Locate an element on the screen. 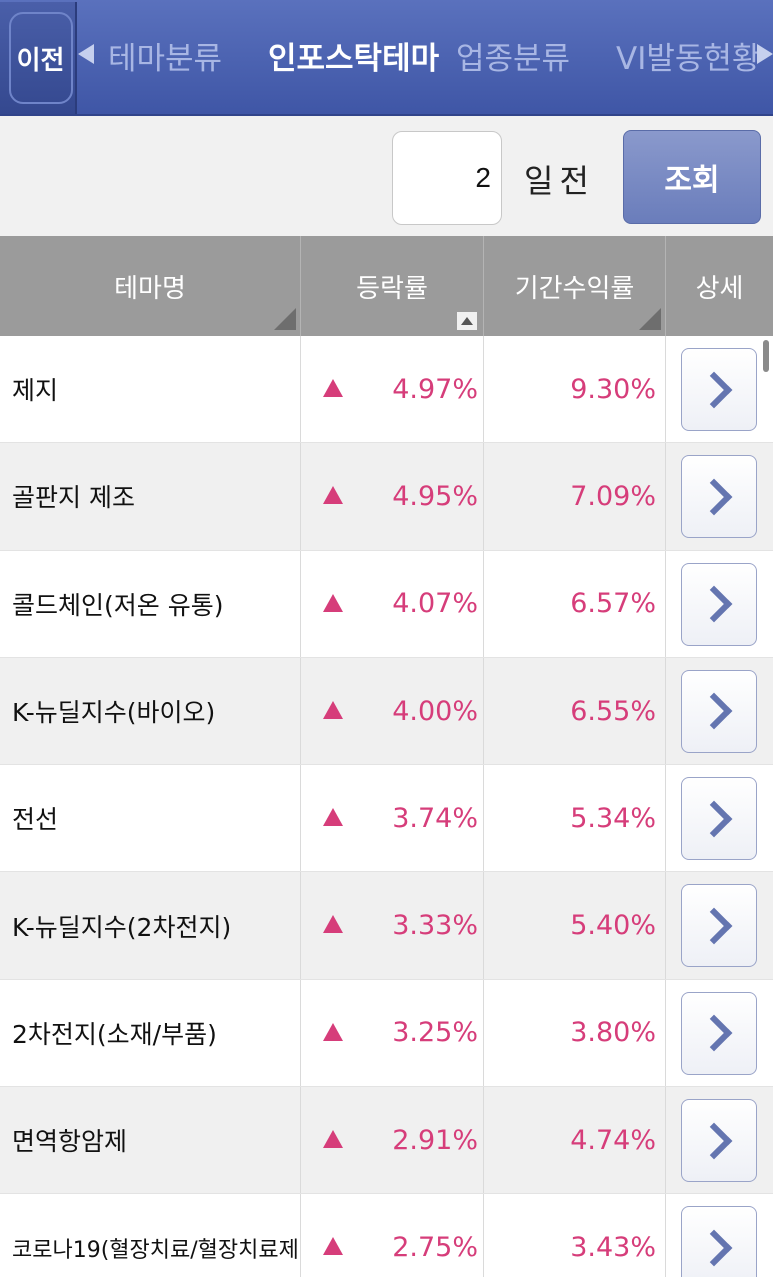  period-return: 6.55% is located at coordinates (613, 711).